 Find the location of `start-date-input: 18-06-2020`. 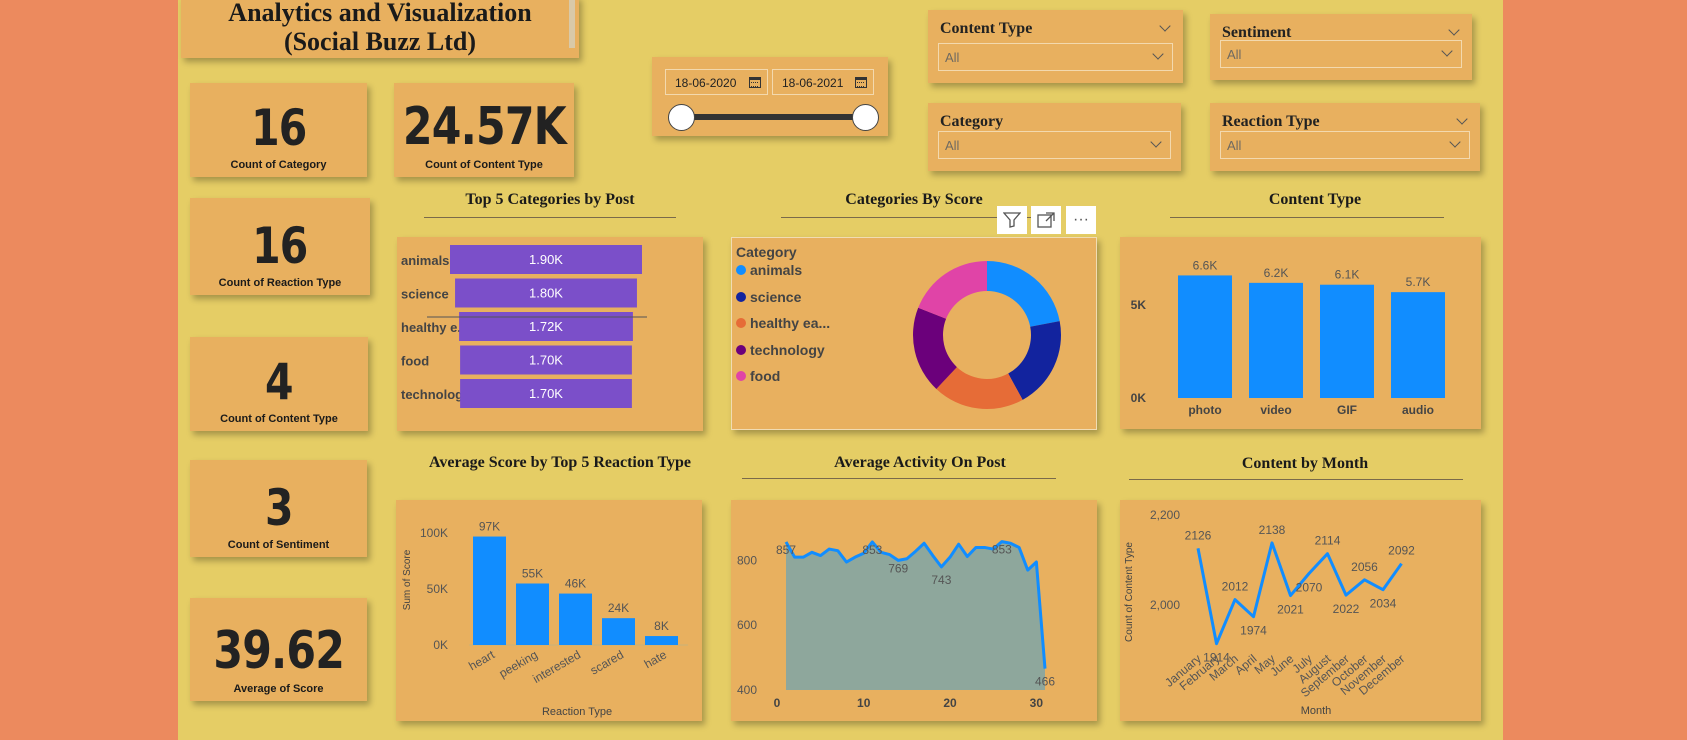

start-date-input: 18-06-2020 is located at coordinates (716, 82).